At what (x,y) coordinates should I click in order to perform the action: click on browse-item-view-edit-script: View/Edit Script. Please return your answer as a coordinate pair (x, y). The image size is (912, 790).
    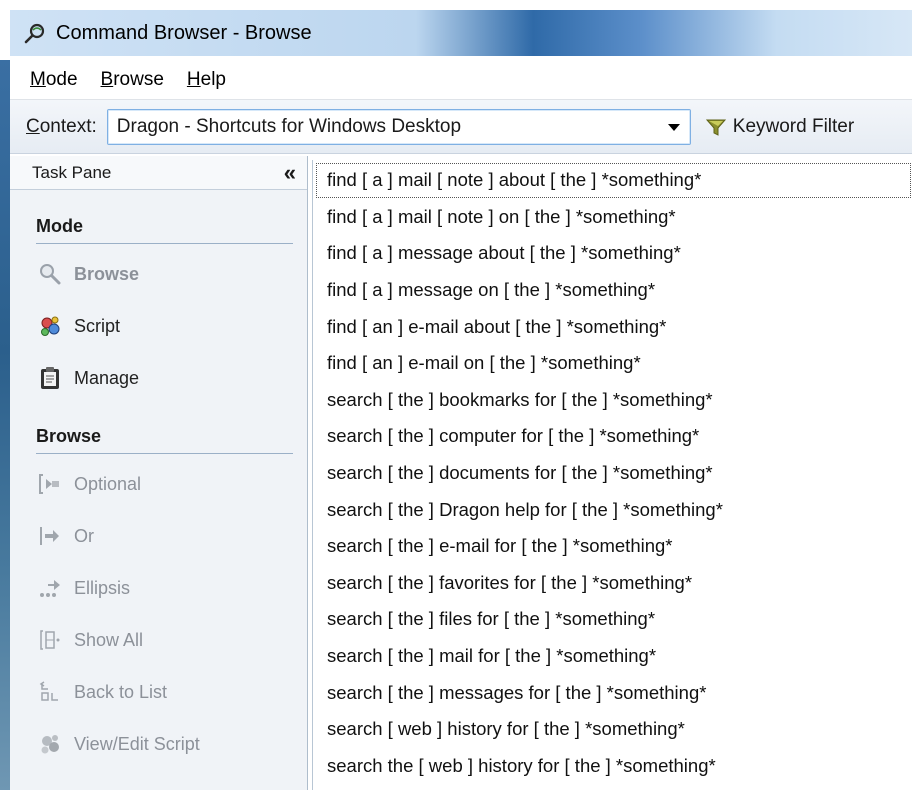
    Looking at the image, I should click on (158, 744).